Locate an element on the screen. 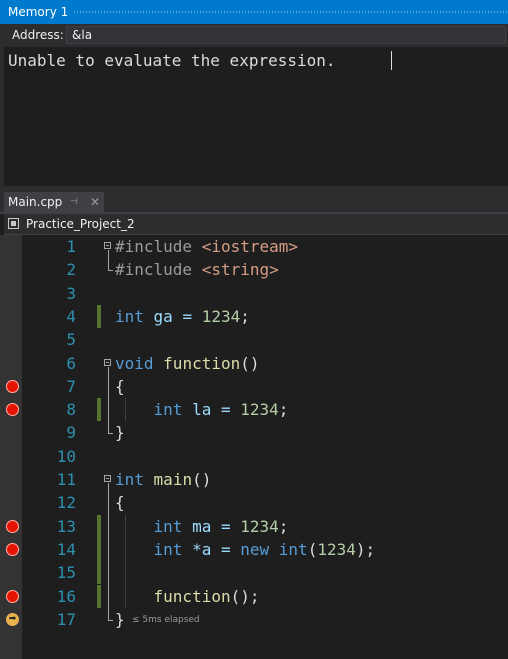 The image size is (508, 659). code-line: 6 void function() is located at coordinates (254, 363).